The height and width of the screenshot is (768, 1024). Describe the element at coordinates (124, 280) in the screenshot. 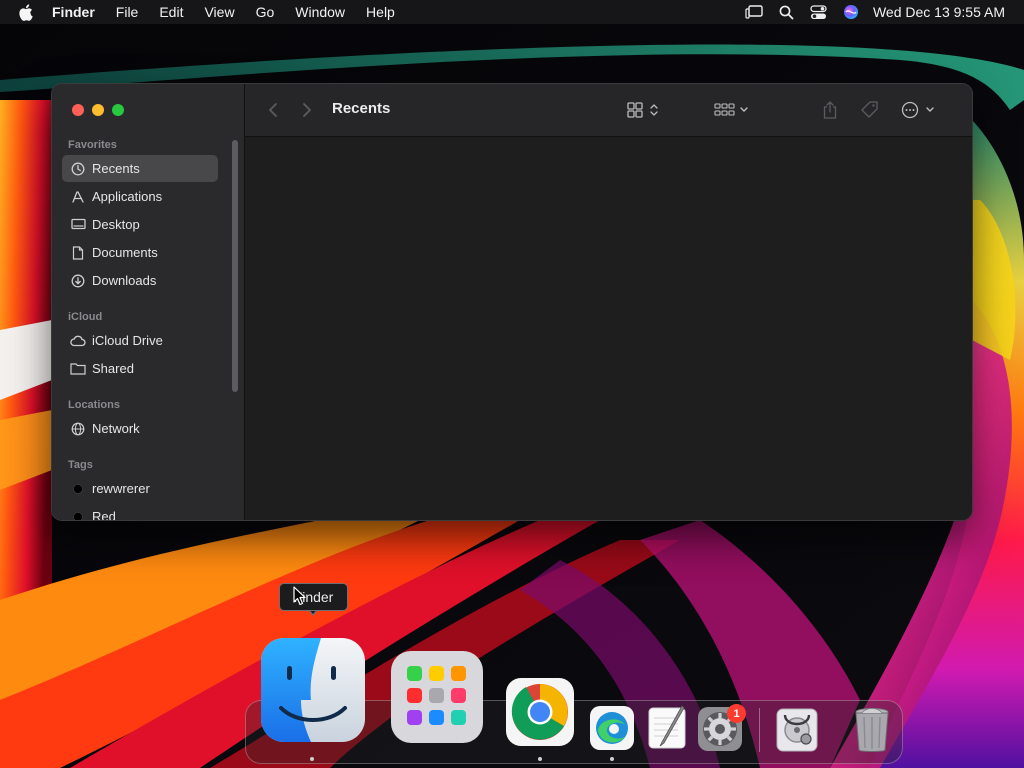

I see `sidebar-item-label: Downloads` at that location.